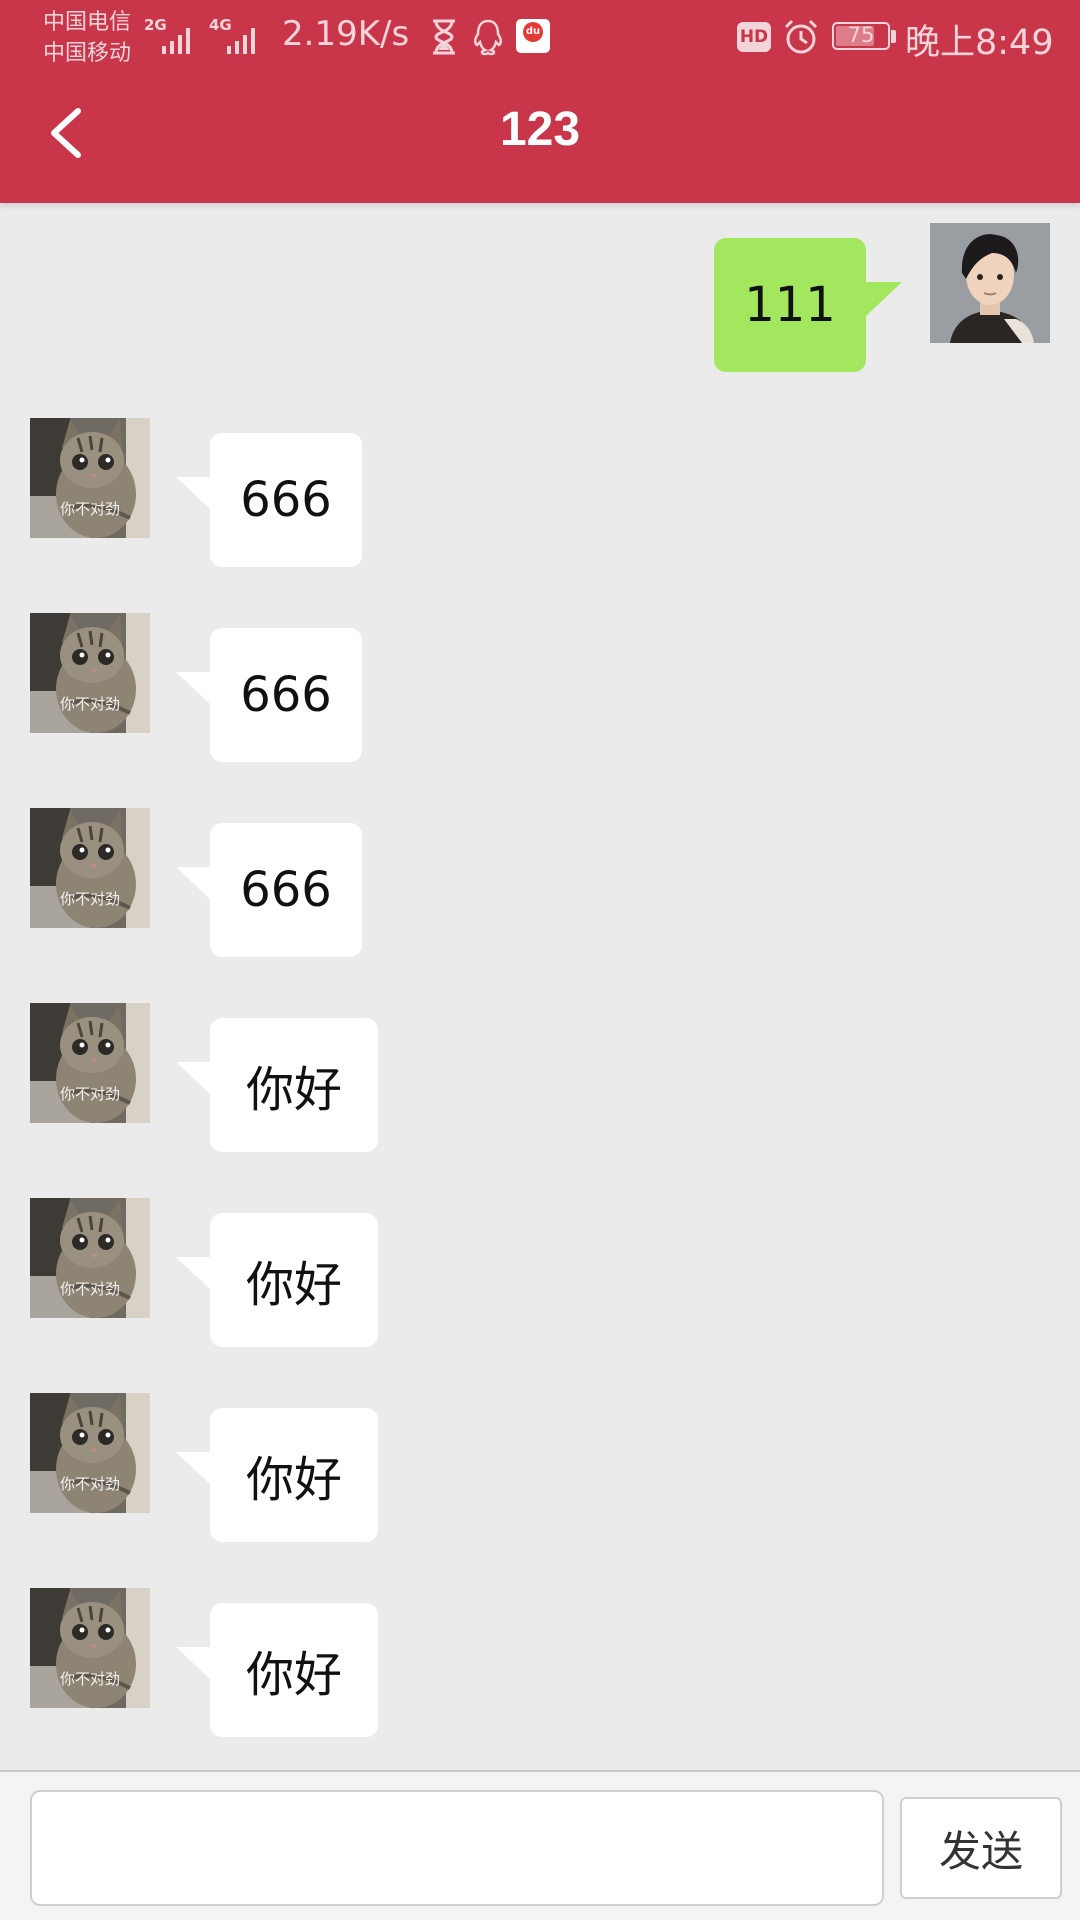 The width and height of the screenshot is (1080, 1920). What do you see at coordinates (169, 35) in the screenshot?
I see `signal-1-icon: 2G` at bounding box center [169, 35].